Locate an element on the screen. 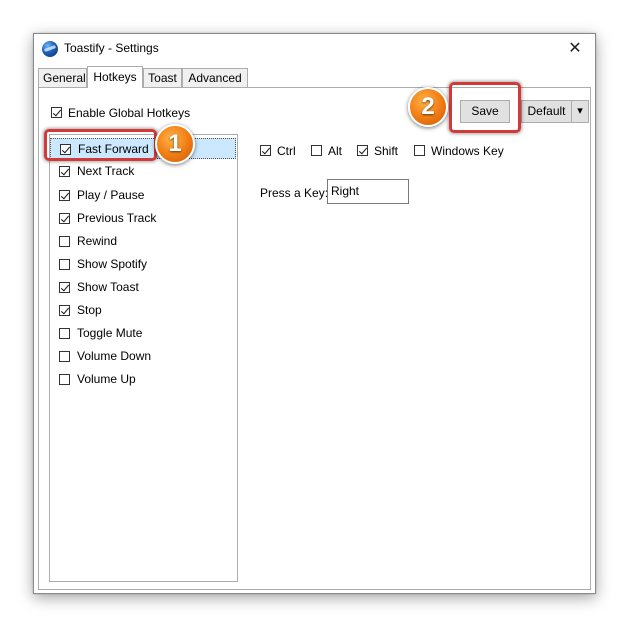 This screenshot has height=627, width=630. step-badge-2: 2 is located at coordinates (428, 107).